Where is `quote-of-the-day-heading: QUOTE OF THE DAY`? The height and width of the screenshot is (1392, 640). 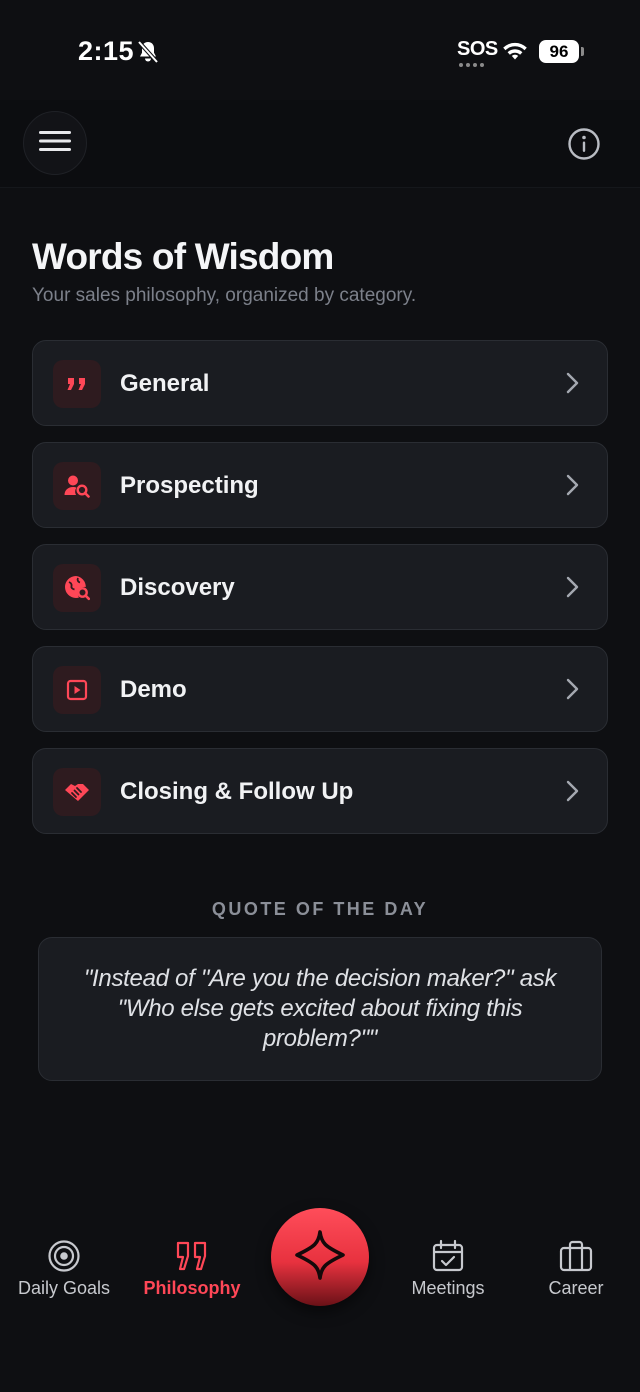
quote-of-the-day-heading: QUOTE OF THE DAY is located at coordinates (320, 909).